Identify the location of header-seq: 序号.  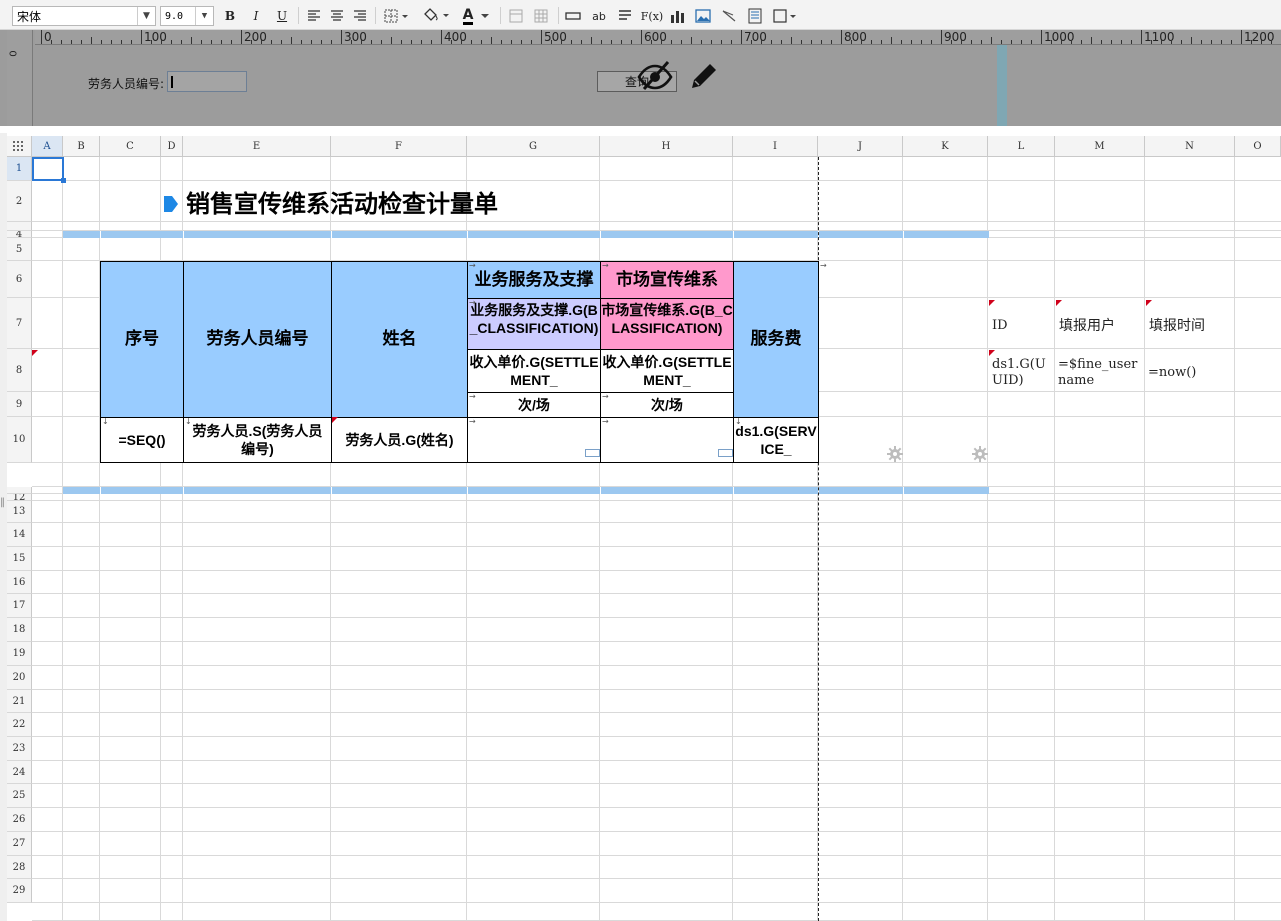
(142, 339).